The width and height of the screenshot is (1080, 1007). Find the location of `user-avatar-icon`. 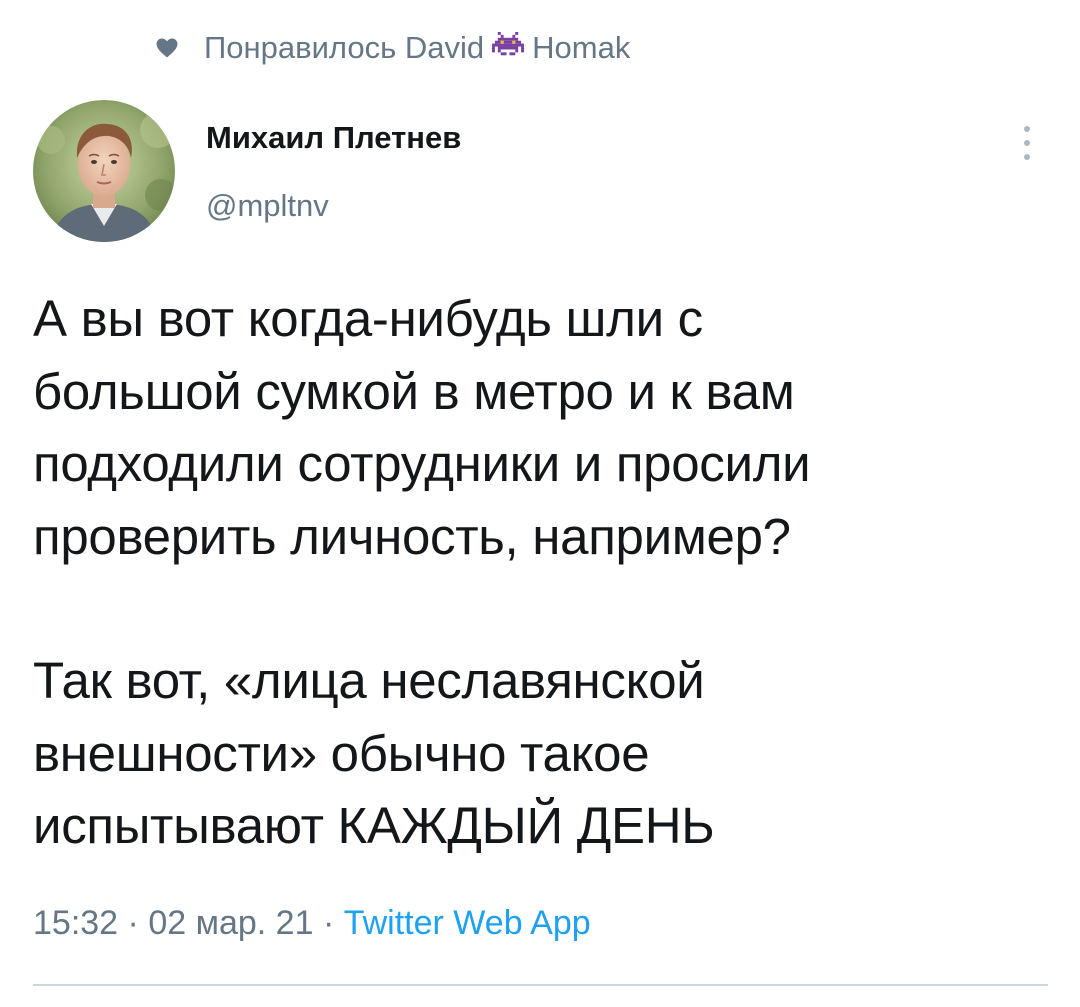

user-avatar-icon is located at coordinates (104, 171).